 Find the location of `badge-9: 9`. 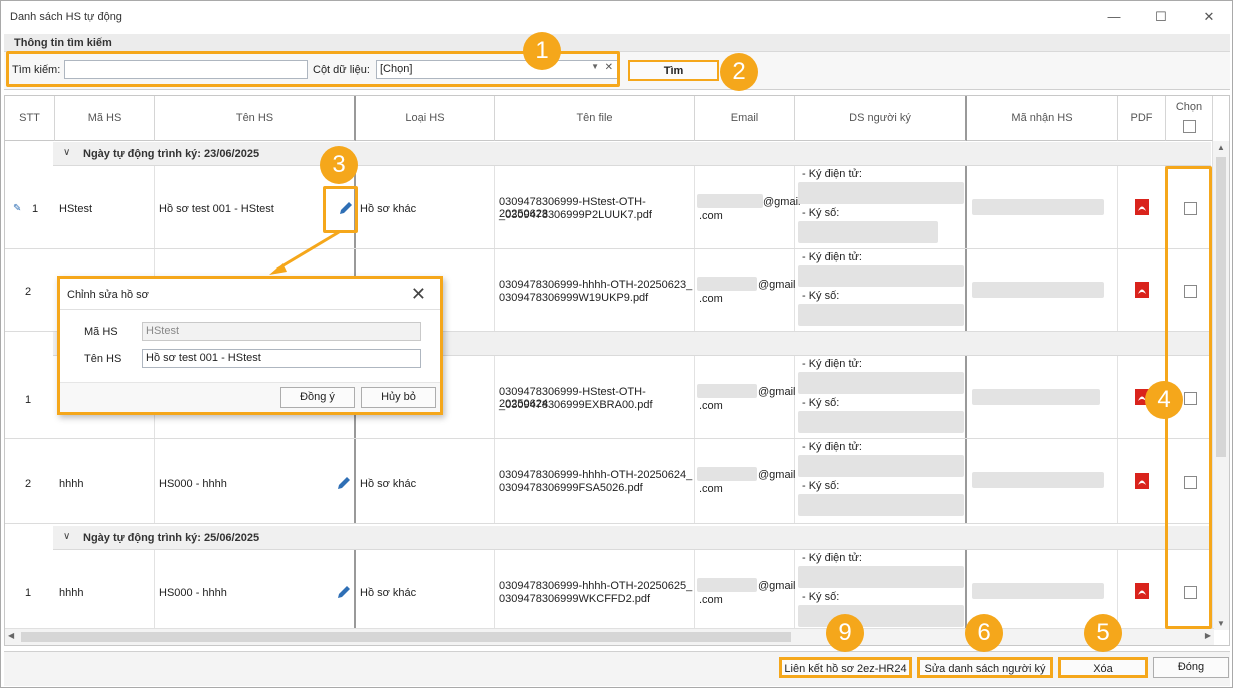

badge-9: 9 is located at coordinates (845, 633).